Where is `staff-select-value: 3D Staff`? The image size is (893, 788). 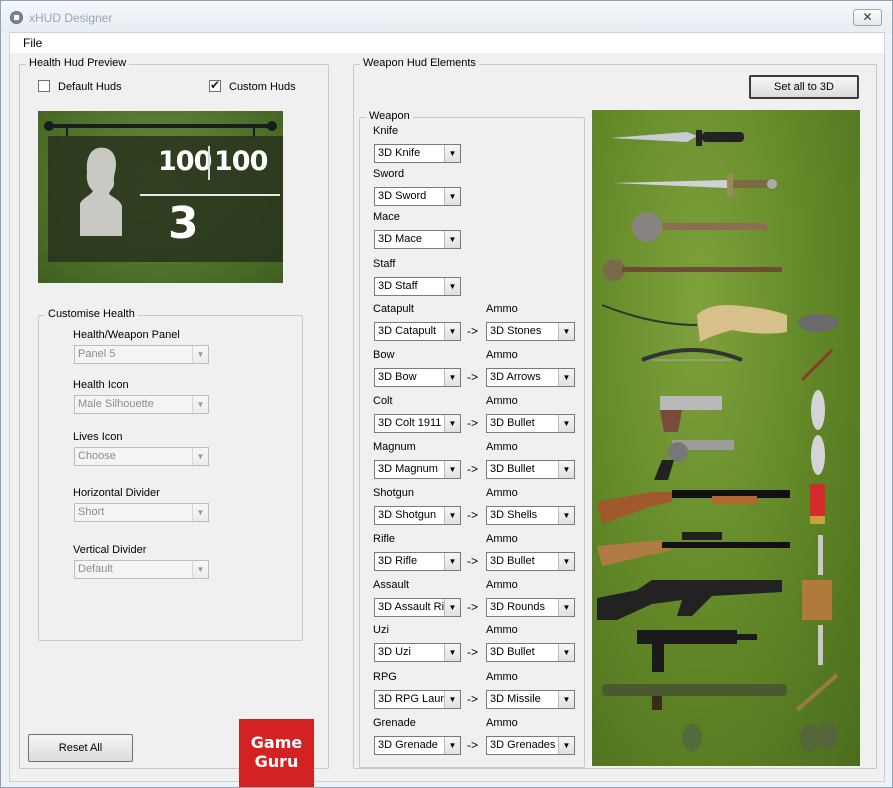
staff-select-value: 3D Staff is located at coordinates (398, 286).